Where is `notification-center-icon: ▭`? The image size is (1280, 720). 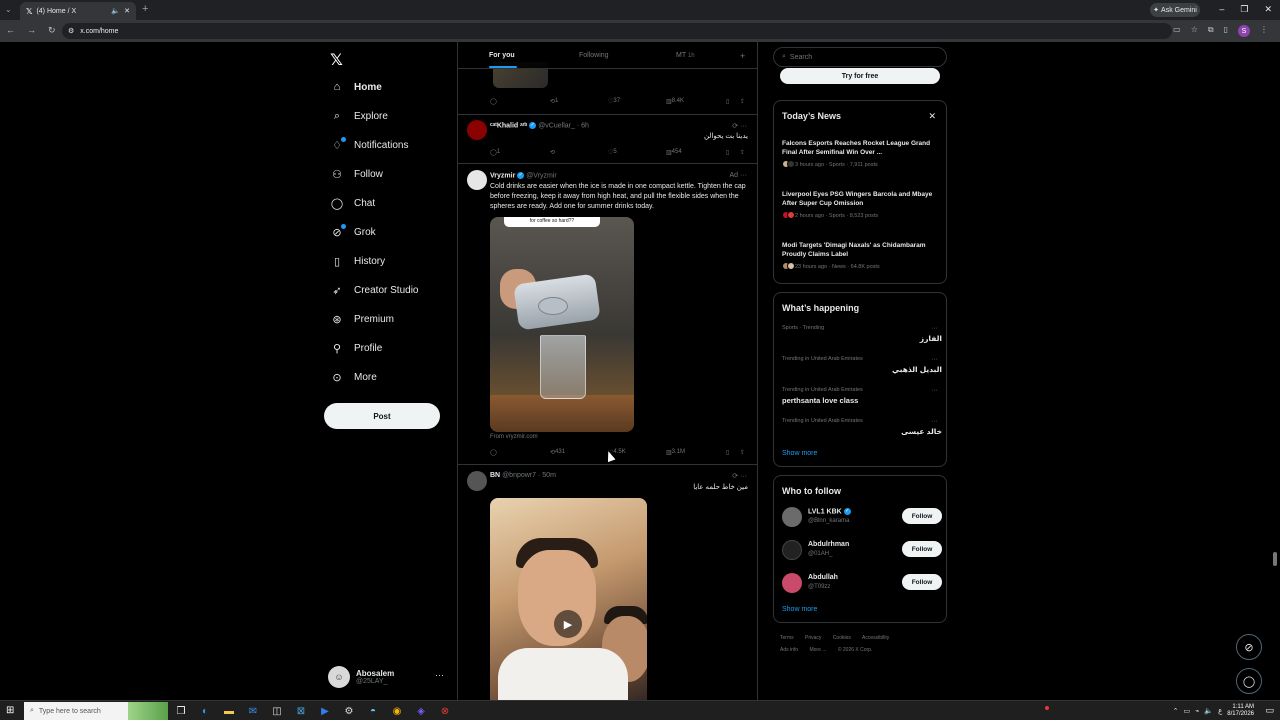
notification-center-icon: ▭ is located at coordinates (1269, 710).